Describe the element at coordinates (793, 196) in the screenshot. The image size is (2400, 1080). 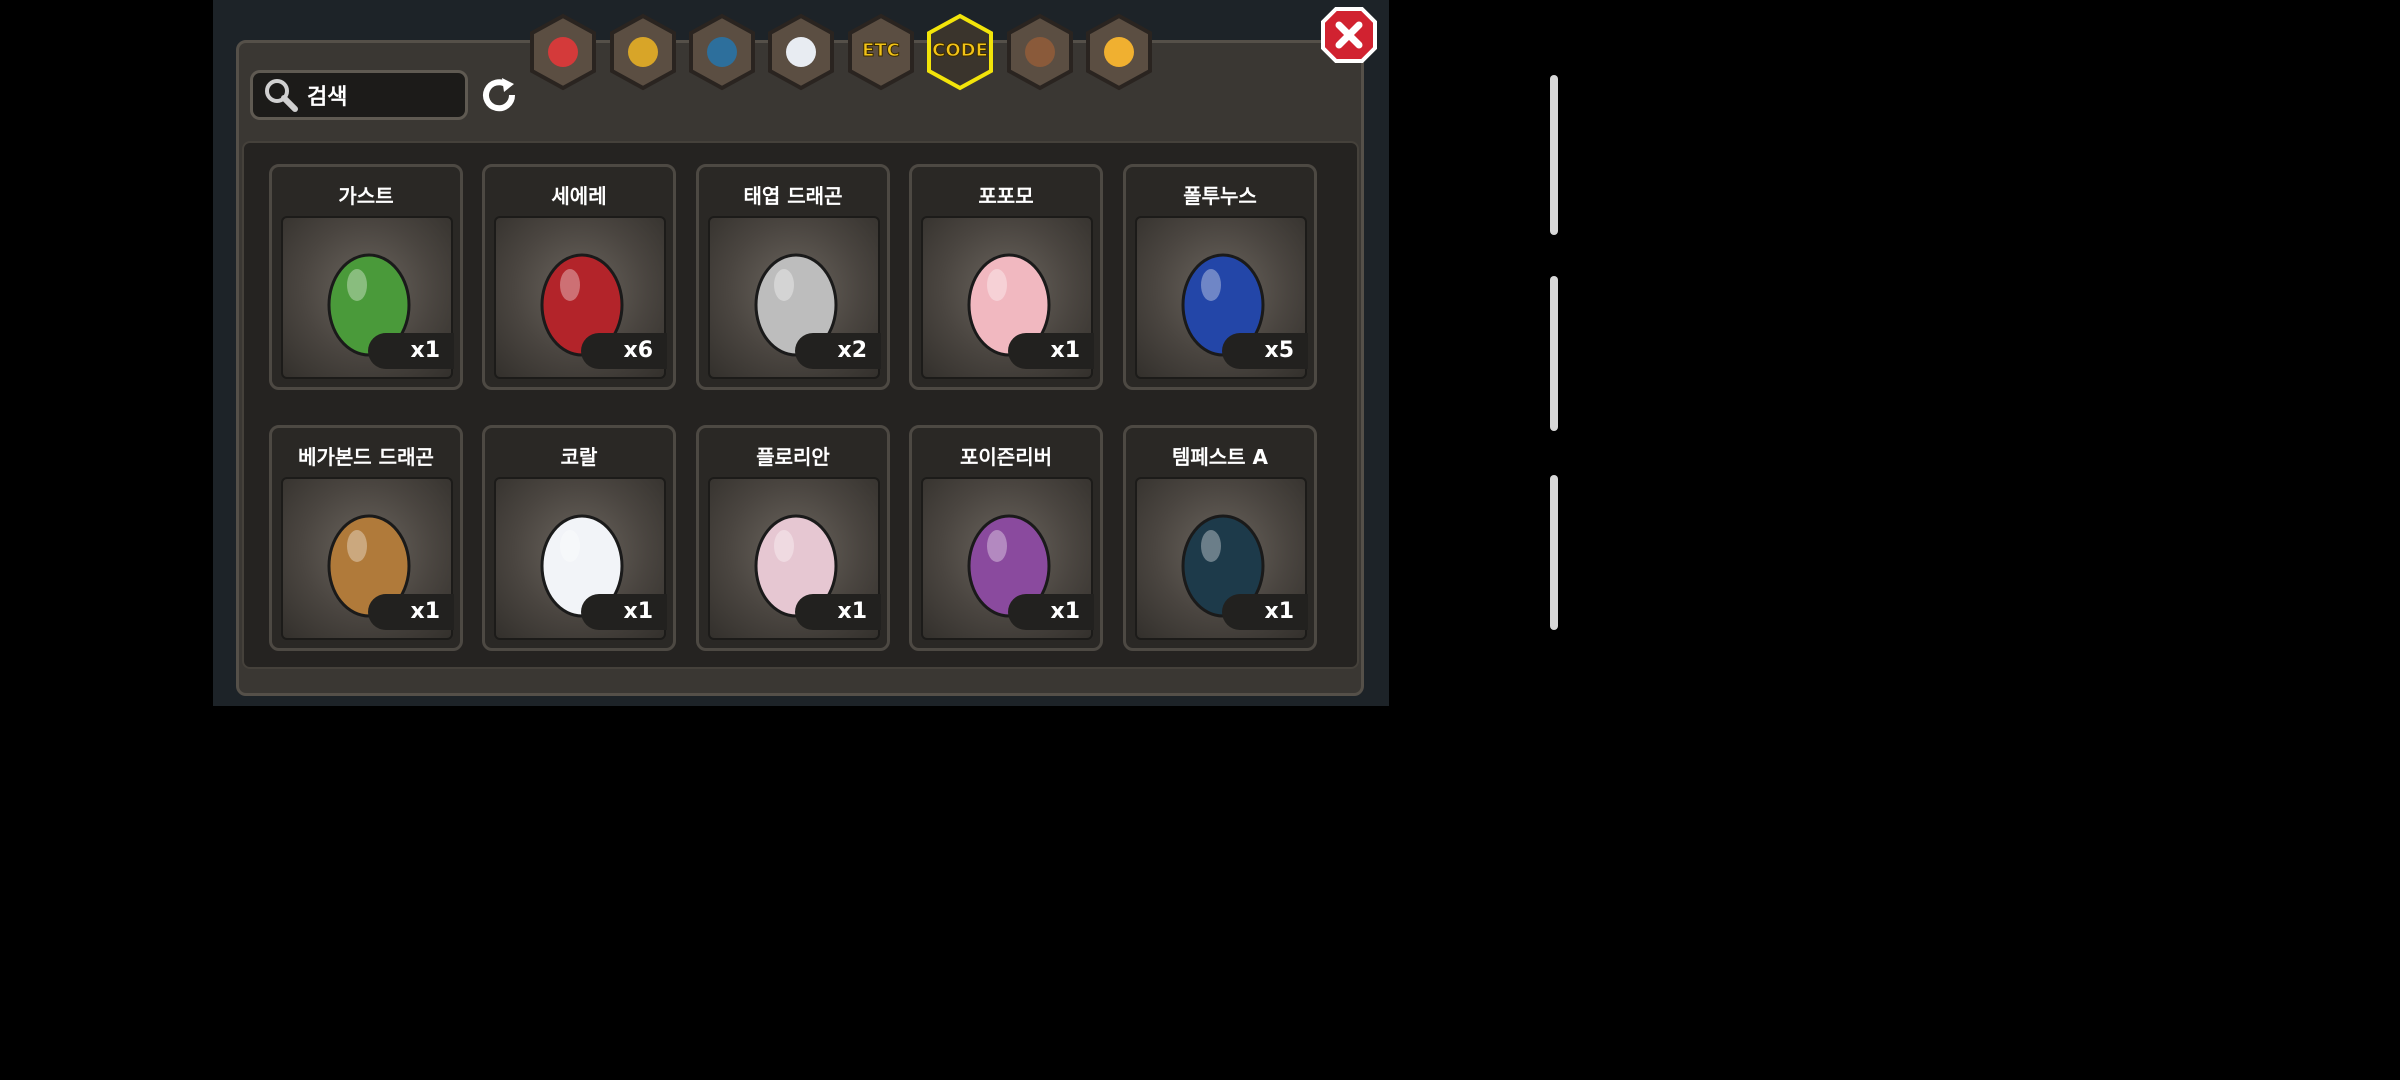
I see `item-name: 태엽 드래곤` at that location.